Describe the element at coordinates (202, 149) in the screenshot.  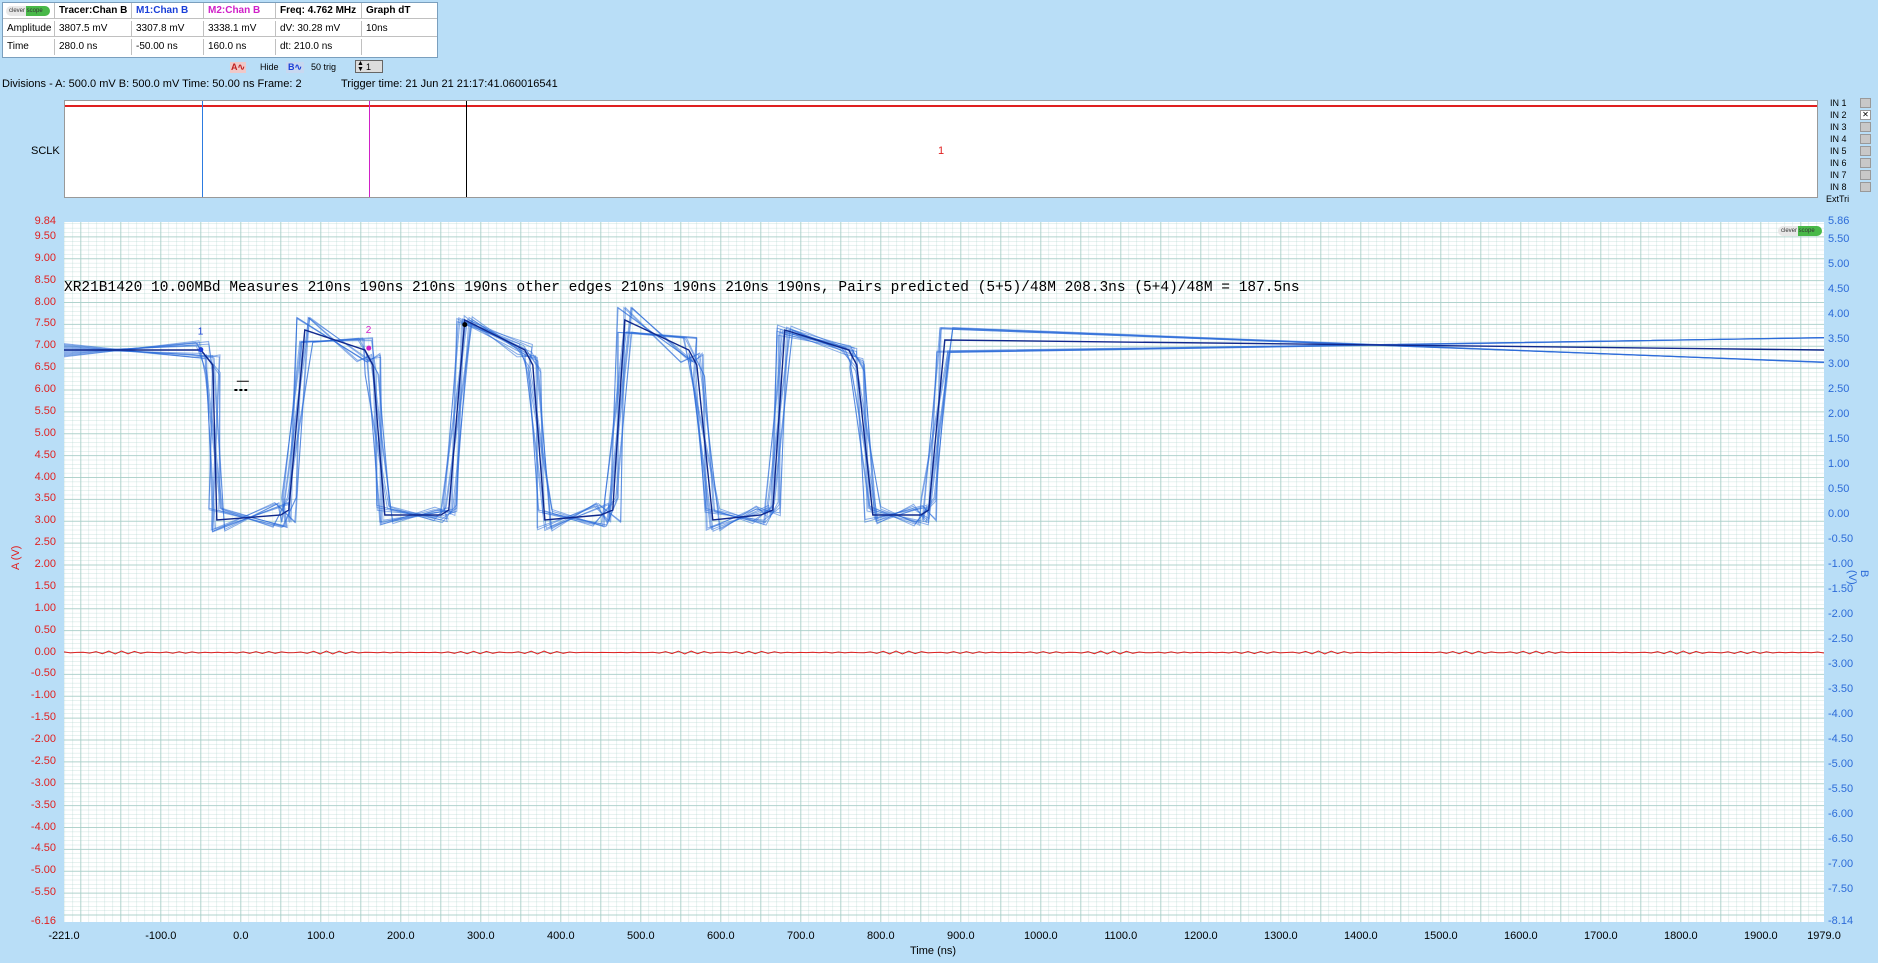
I see `m1-cursor-line` at that location.